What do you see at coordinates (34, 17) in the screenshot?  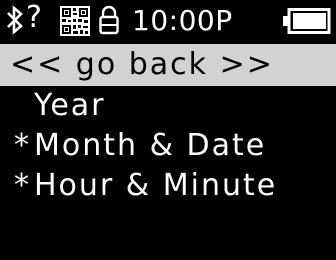 I see `question-mark-icon: ?` at bounding box center [34, 17].